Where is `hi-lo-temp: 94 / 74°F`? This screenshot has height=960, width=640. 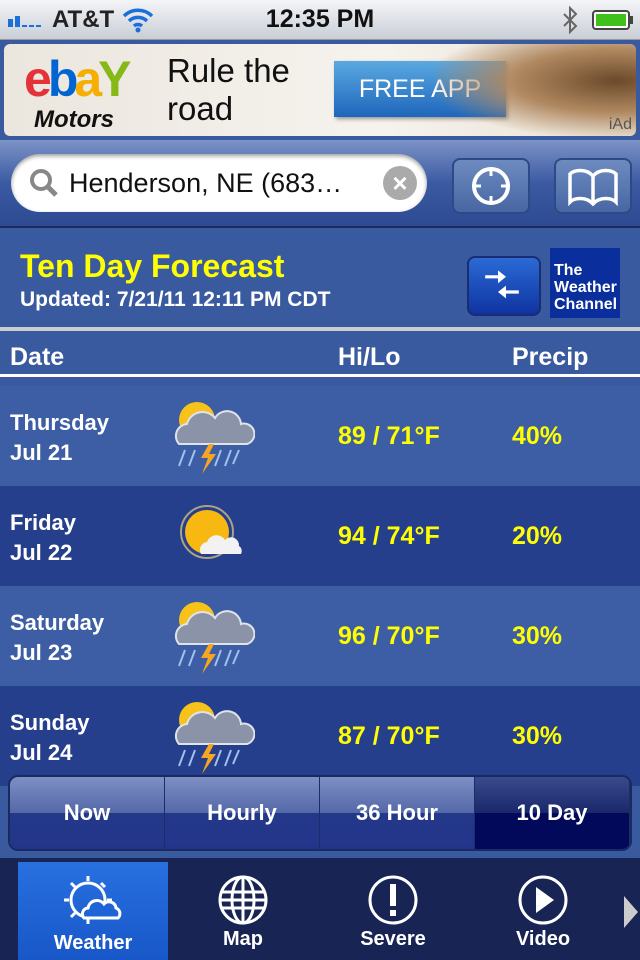 hi-lo-temp: 94 / 74°F is located at coordinates (389, 536).